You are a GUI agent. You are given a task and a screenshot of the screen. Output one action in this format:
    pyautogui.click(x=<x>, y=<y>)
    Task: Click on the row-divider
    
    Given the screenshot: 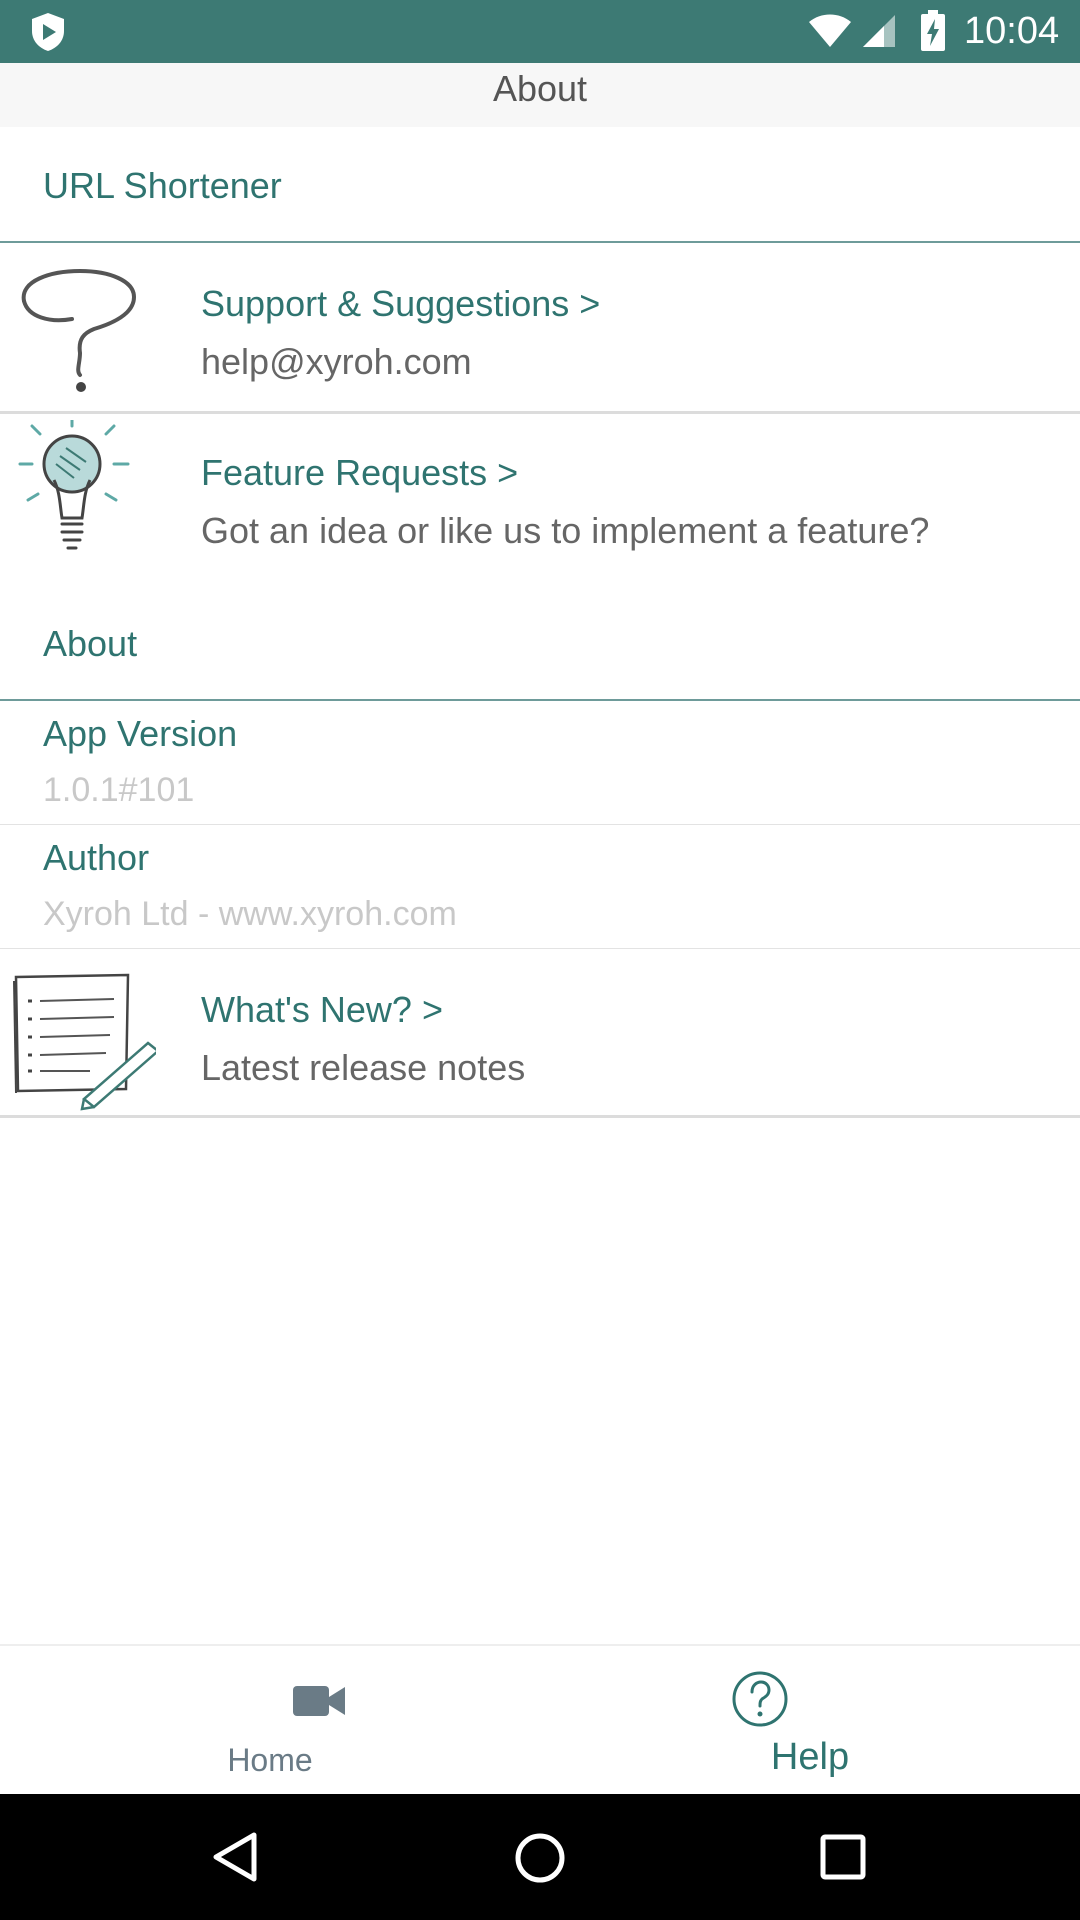 What is the action you would take?
    pyautogui.click(x=540, y=1116)
    